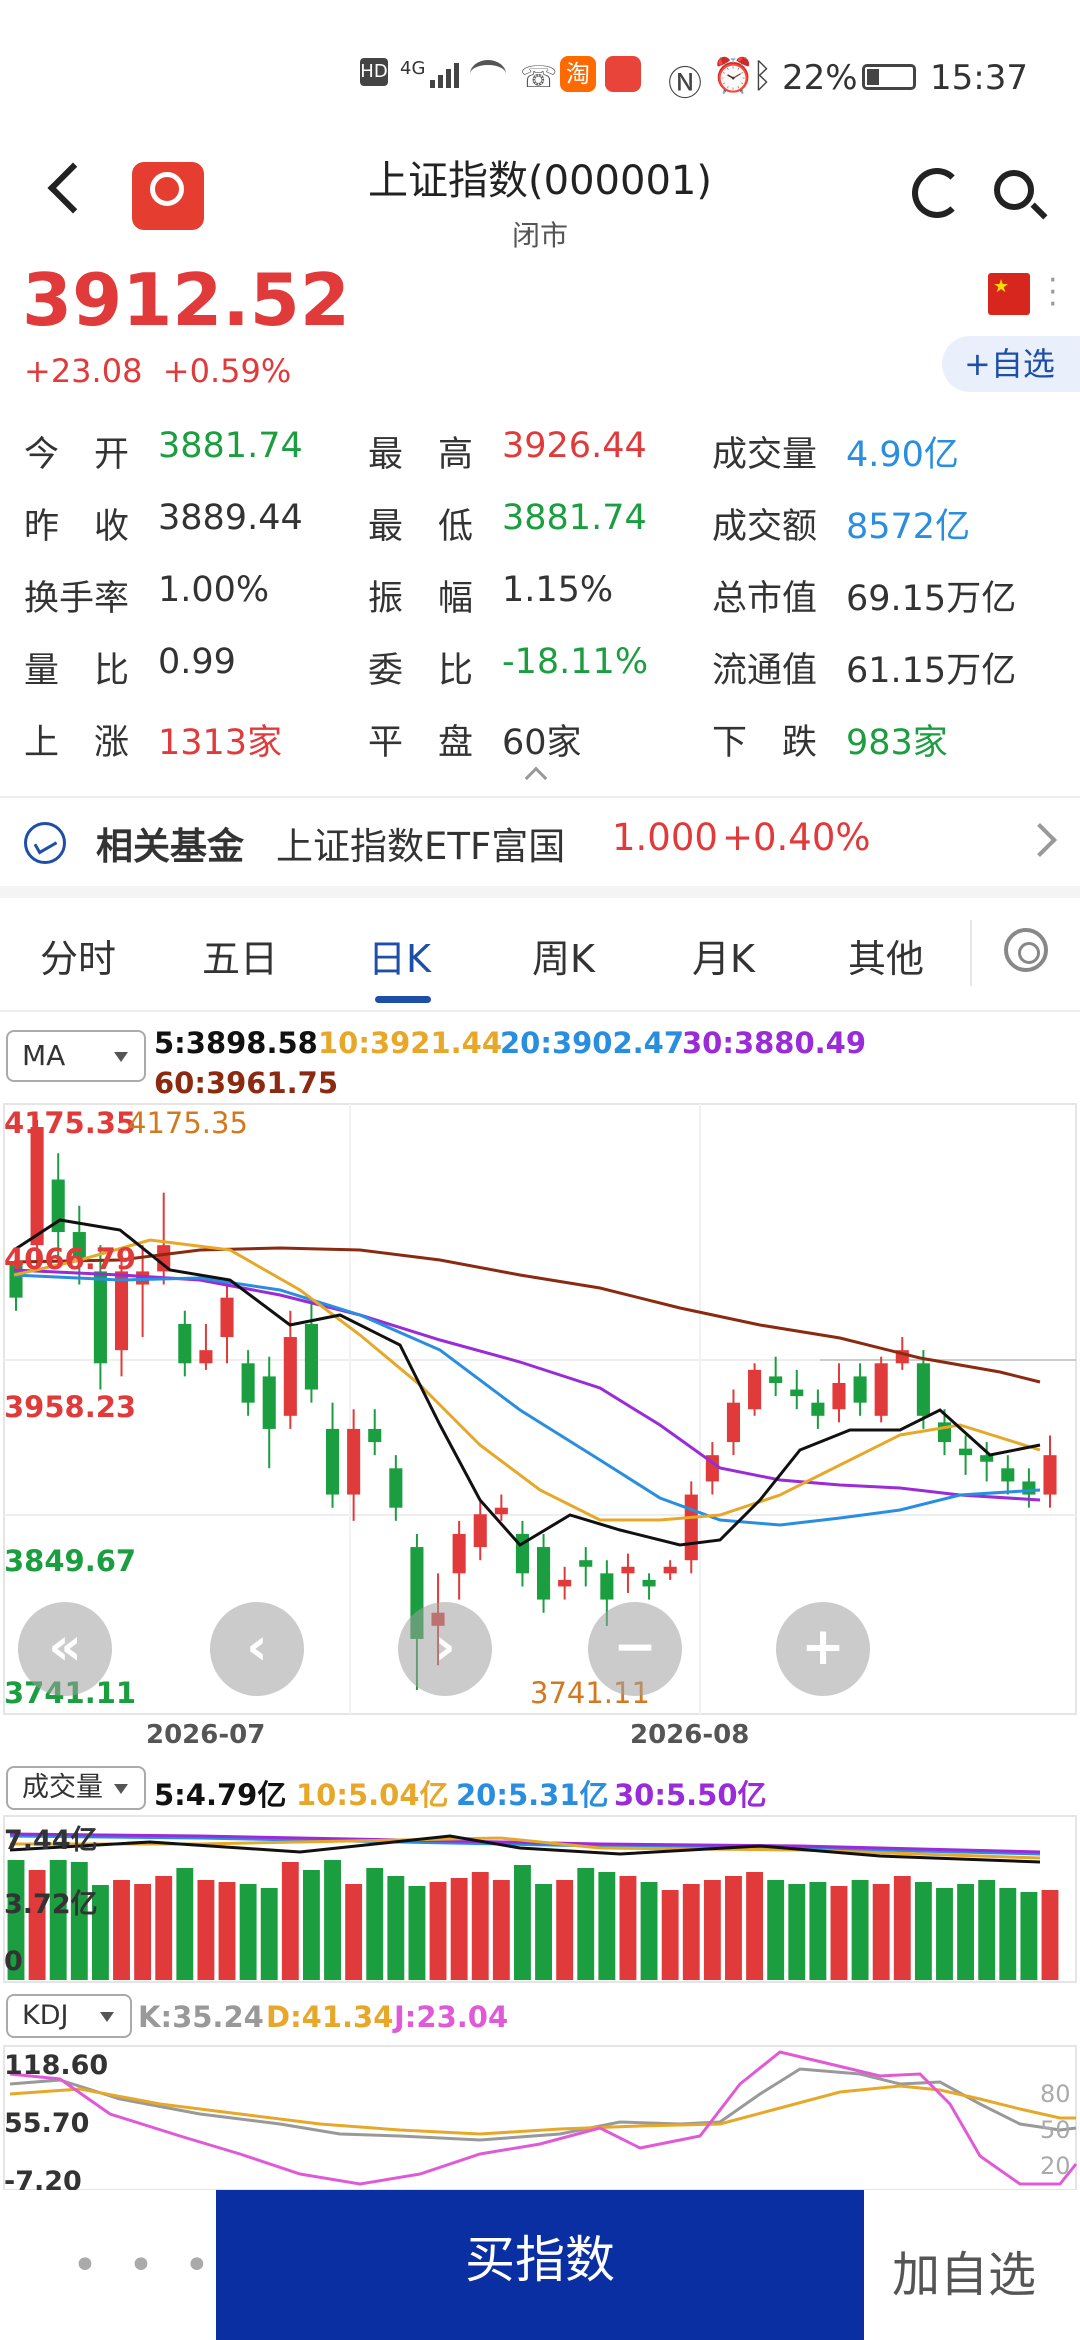 The image size is (1080, 2340). Describe the element at coordinates (246, 1083) in the screenshot. I see `ma60-label: 60:3961.75` at that location.